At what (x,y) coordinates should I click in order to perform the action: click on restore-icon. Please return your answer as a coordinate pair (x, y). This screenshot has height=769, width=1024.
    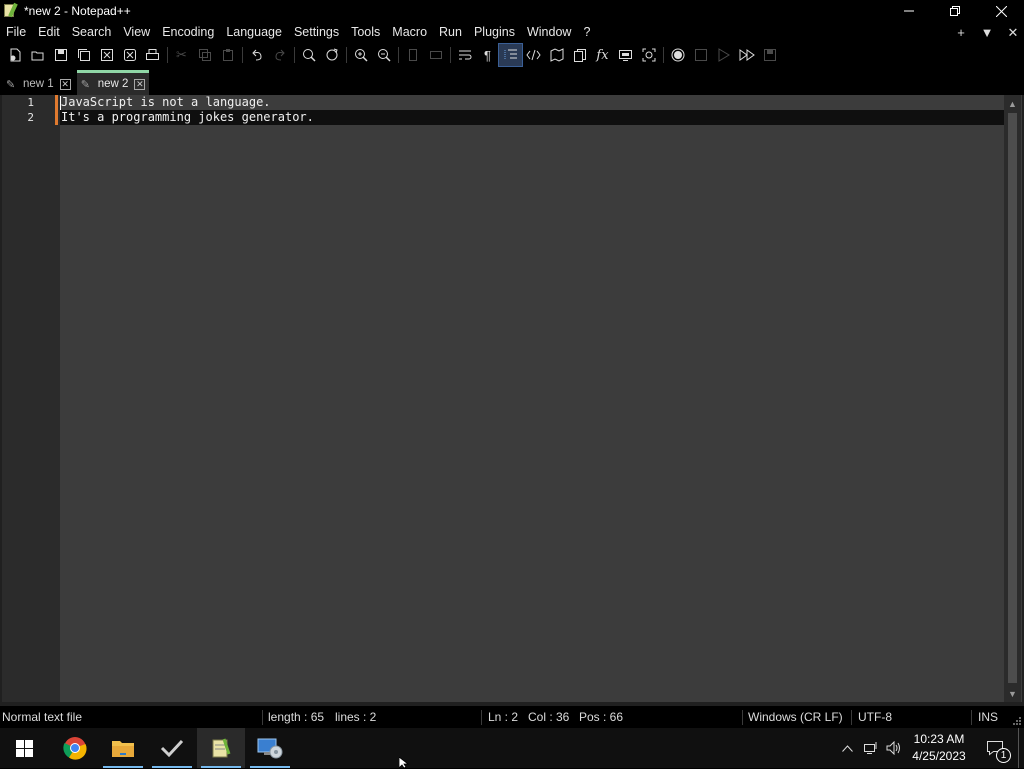
    Looking at the image, I should click on (955, 11).